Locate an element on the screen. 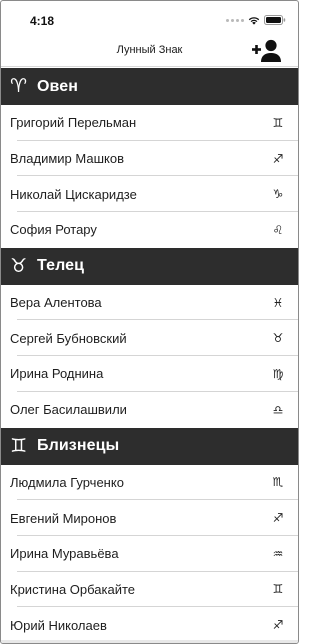  list-item: Людмила Гурченко ♏ is located at coordinates (149, 483).